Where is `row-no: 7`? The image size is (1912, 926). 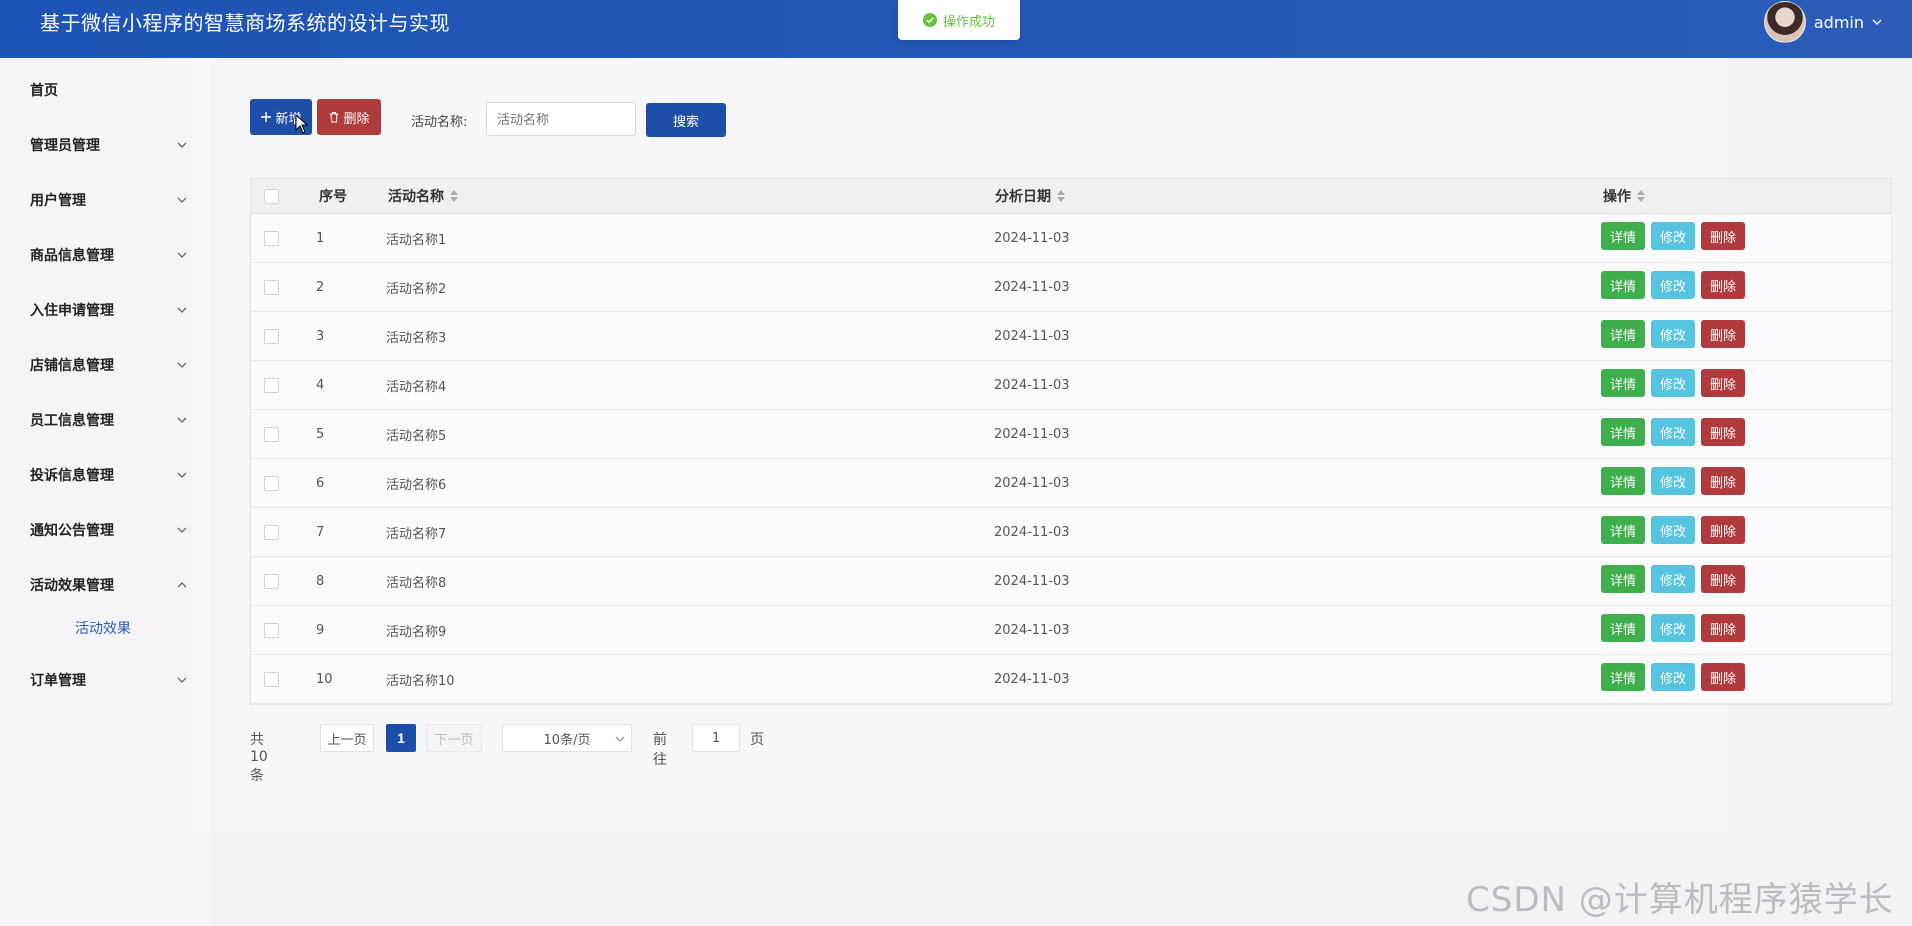
row-no: 7 is located at coordinates (320, 532).